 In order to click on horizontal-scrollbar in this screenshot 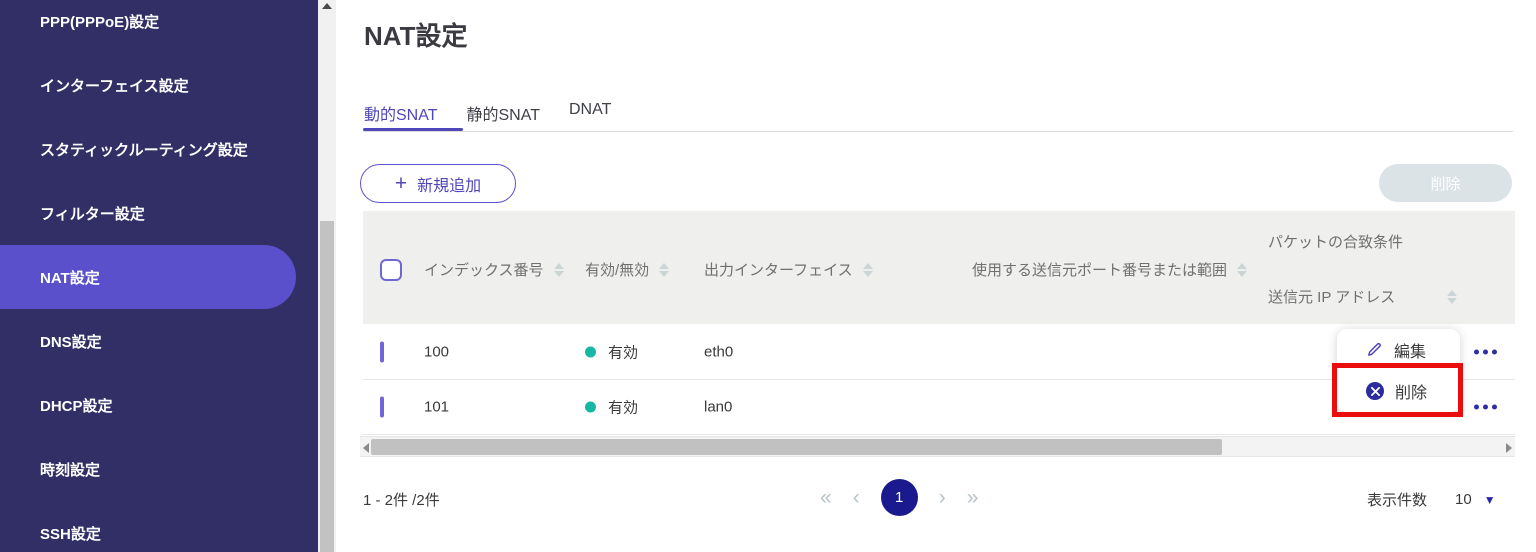, I will do `click(937, 446)`.